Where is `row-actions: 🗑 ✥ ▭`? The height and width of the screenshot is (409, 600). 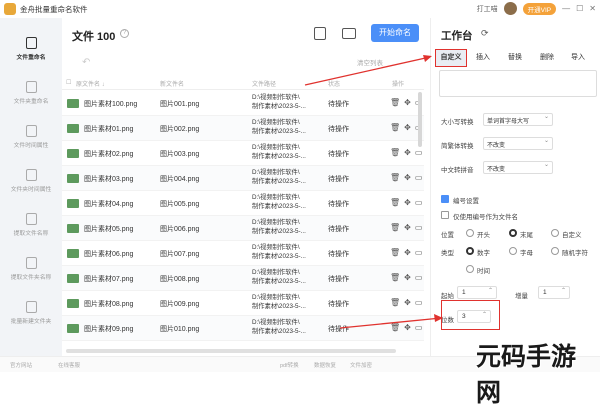
row-actions: 🗑 ✥ ▭ is located at coordinates (406, 177).